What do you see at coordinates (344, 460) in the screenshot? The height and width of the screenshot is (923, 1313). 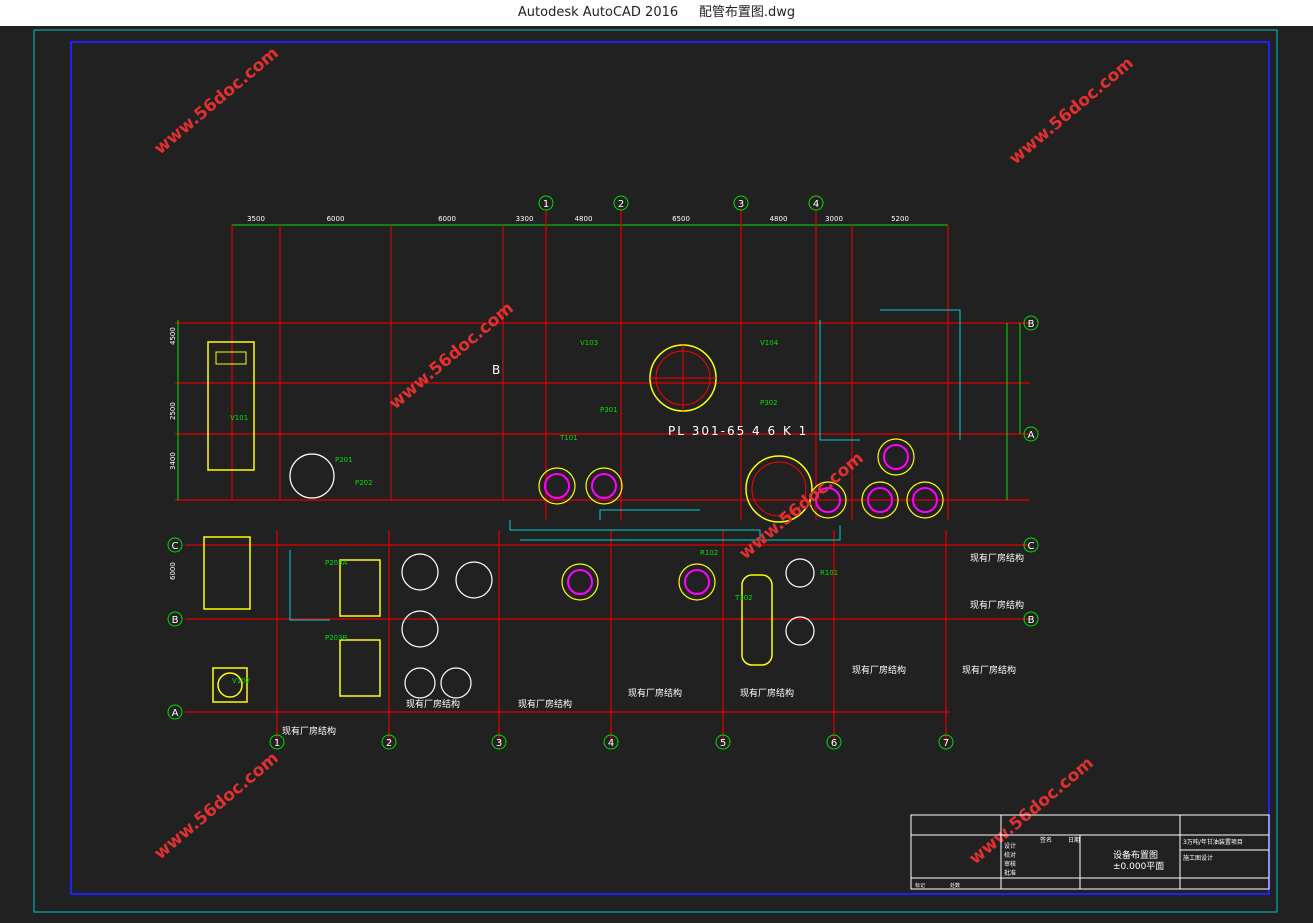 I see `equipment-tag: P201` at bounding box center [344, 460].